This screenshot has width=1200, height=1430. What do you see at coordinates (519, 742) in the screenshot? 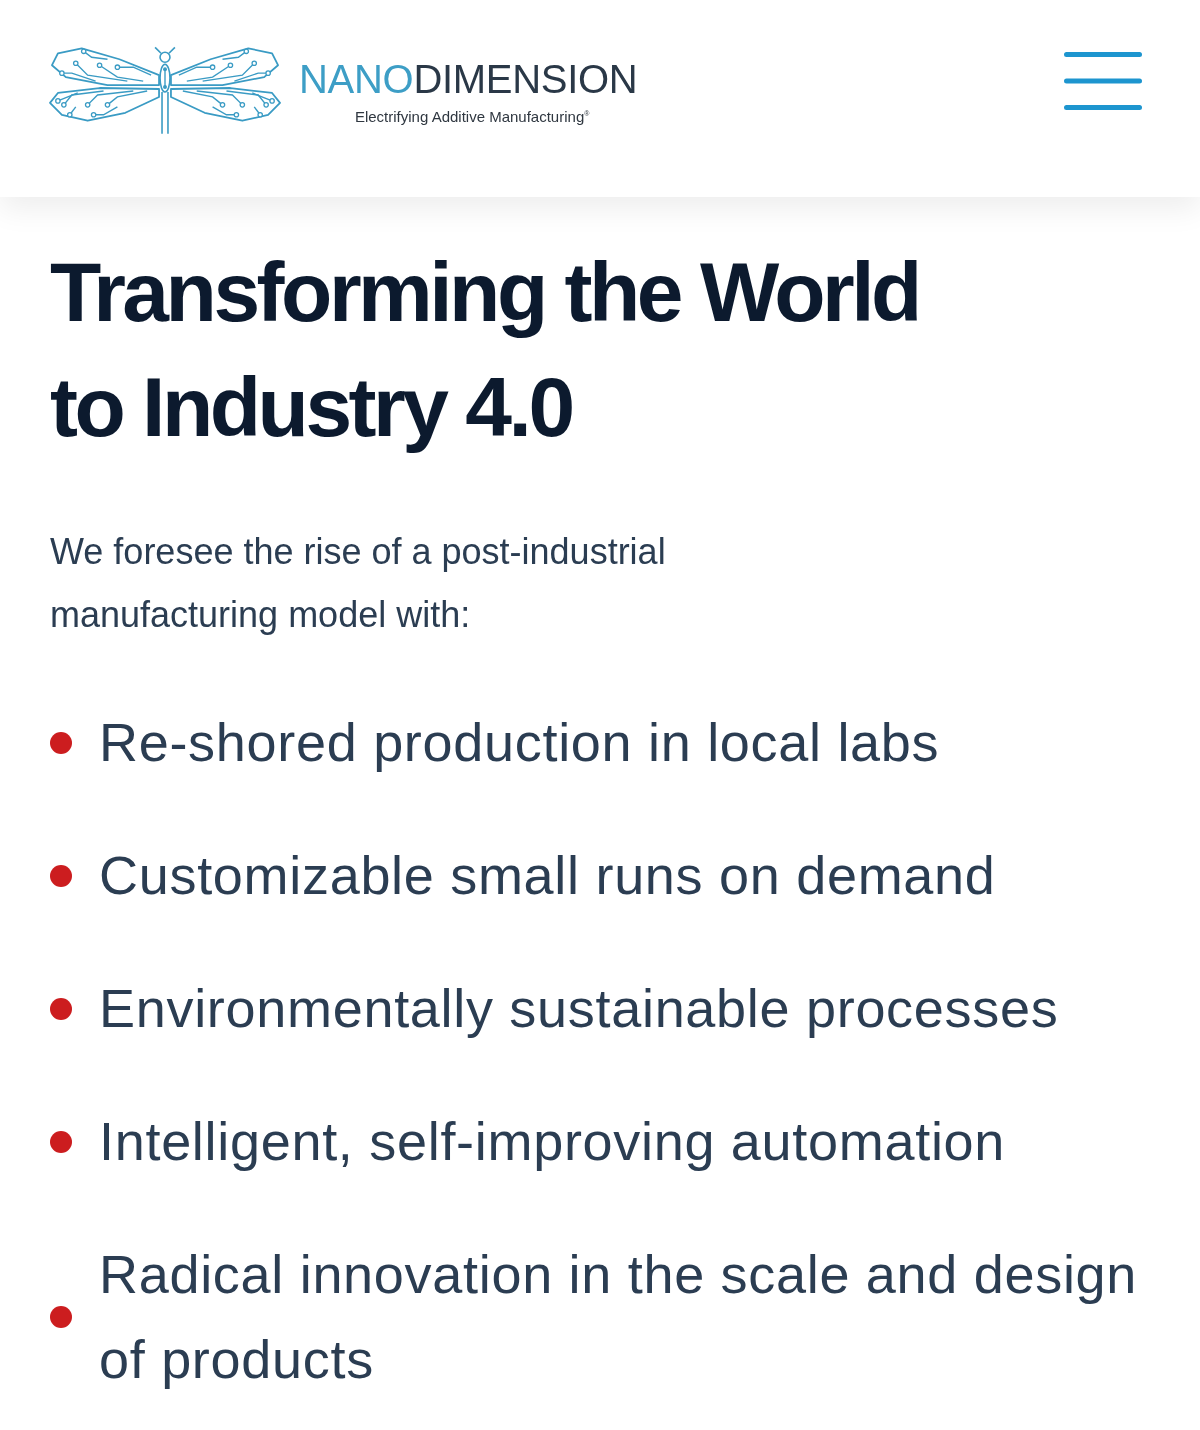
I see `bullet-text: Re-shored production in local labs` at bounding box center [519, 742].